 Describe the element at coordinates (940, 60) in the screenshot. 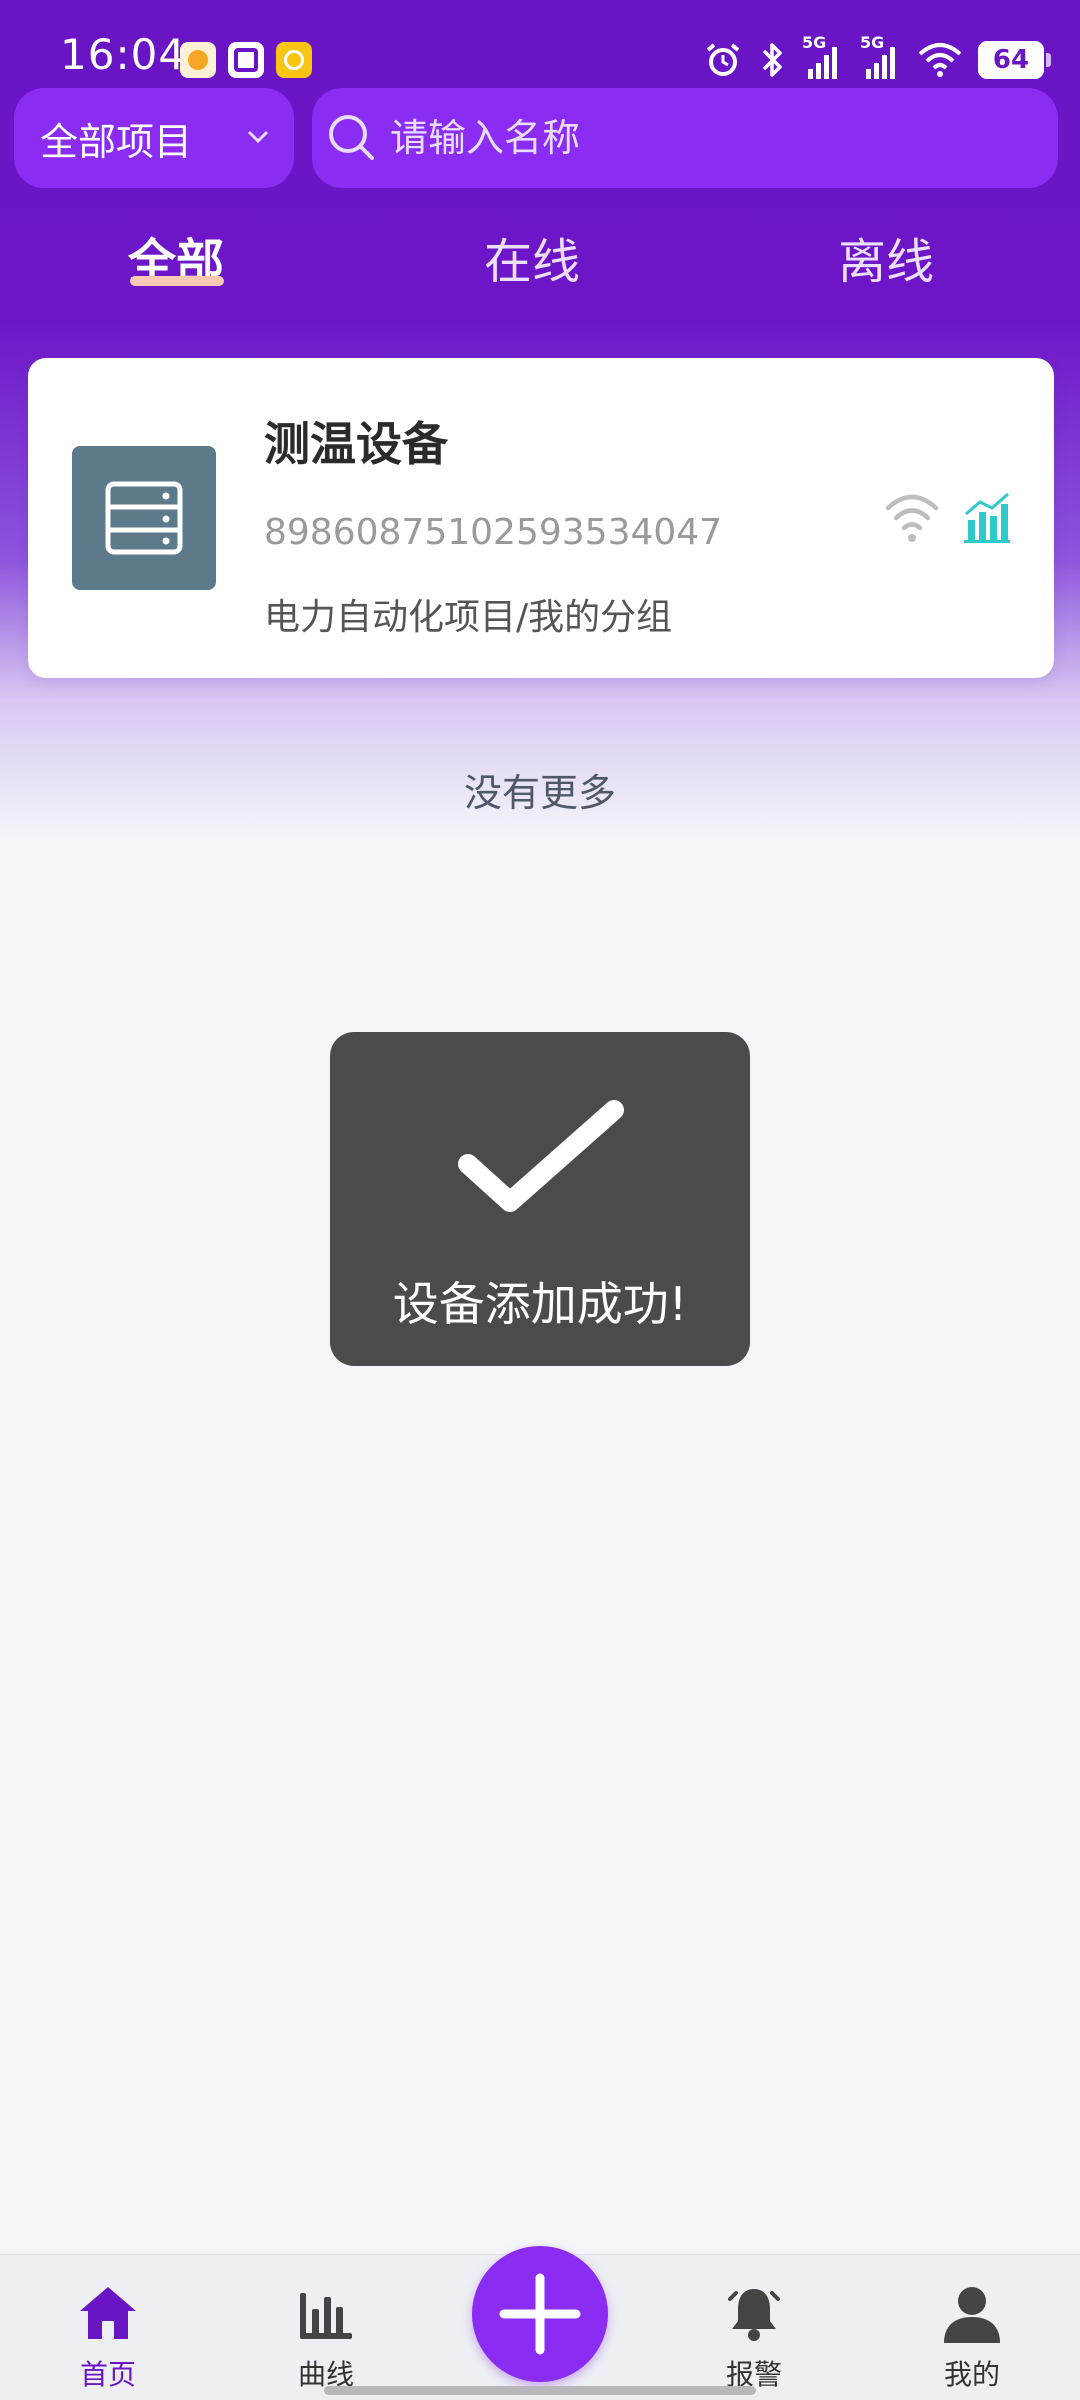

I see `wifi-status-icon` at that location.